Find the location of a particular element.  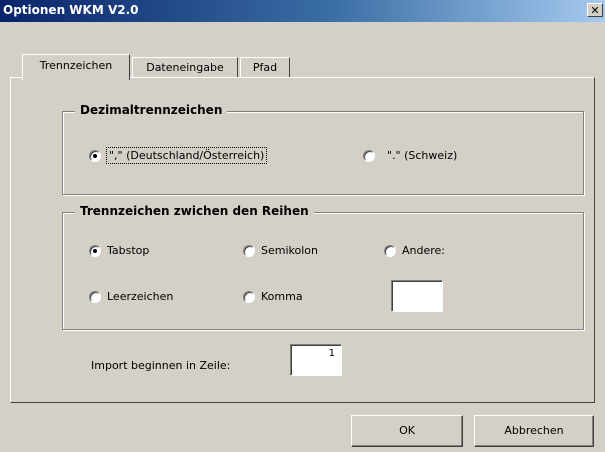

radio-label: "." (Schweiz) is located at coordinates (422, 155).